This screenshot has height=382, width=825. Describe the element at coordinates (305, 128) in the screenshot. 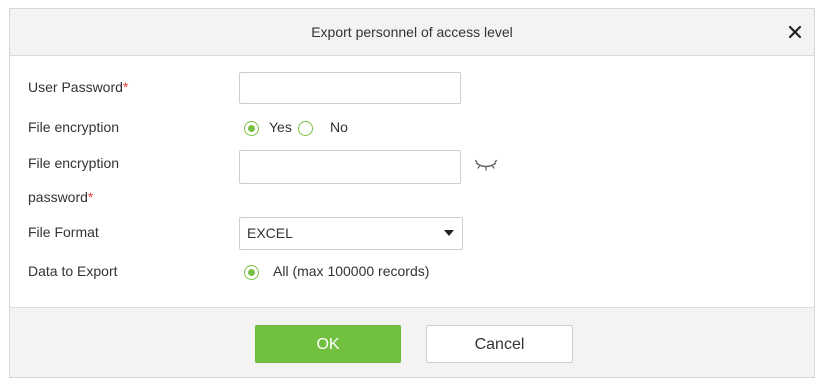

I see `encryption-no-radio` at that location.